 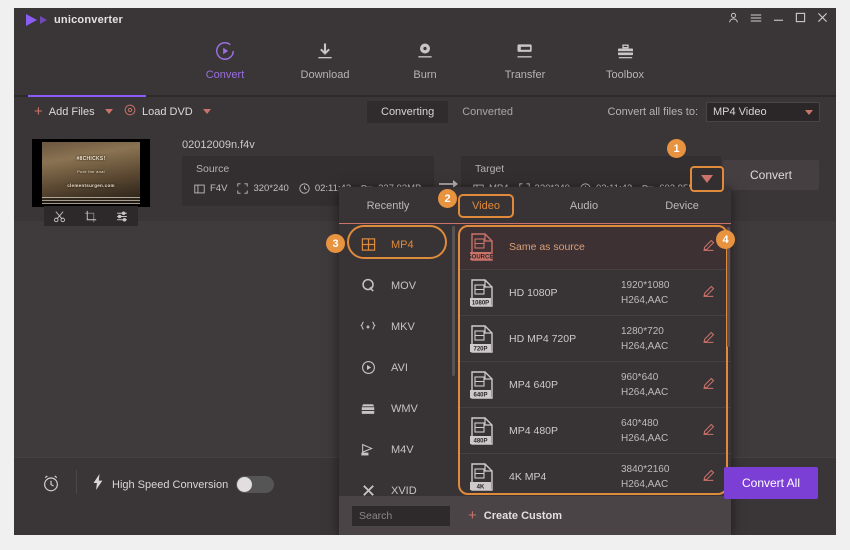 I want to click on add-files-button: + Add Files, so click(x=73, y=111).